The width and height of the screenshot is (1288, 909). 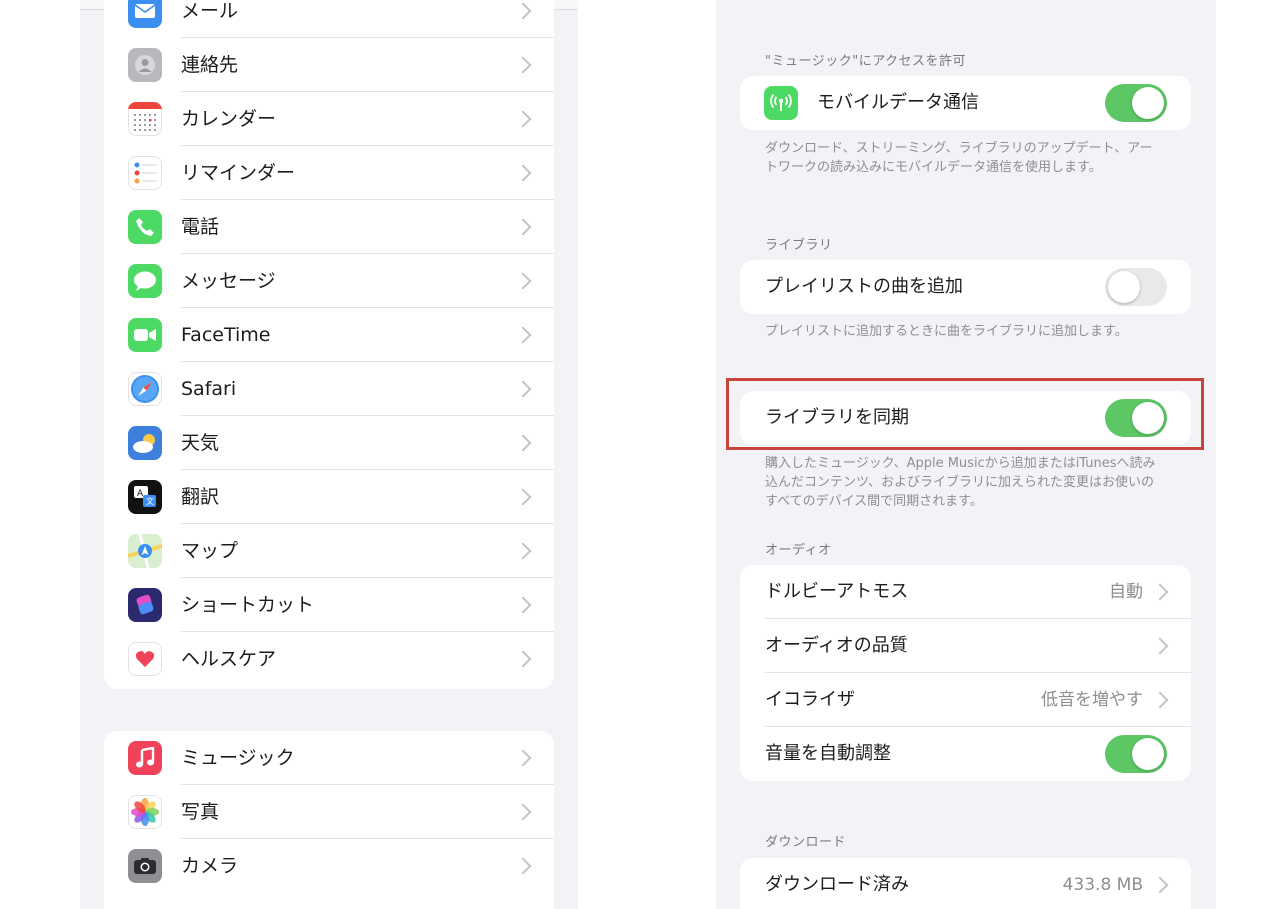 I want to click on apps-group-2: ミュージック 写真カメラ, so click(x=329, y=820).